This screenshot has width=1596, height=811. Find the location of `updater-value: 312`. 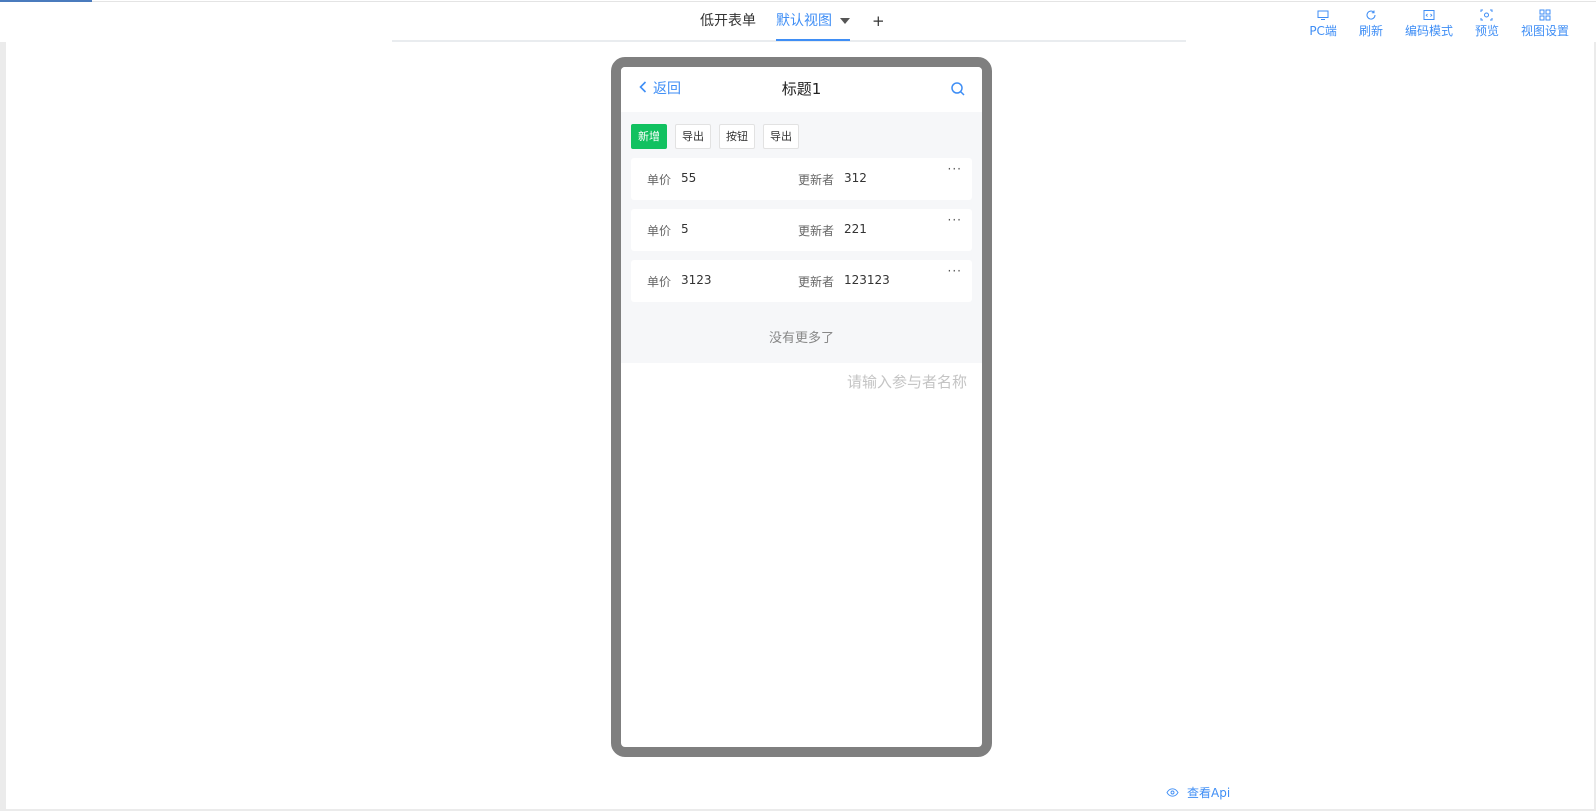

updater-value: 312 is located at coordinates (855, 178).